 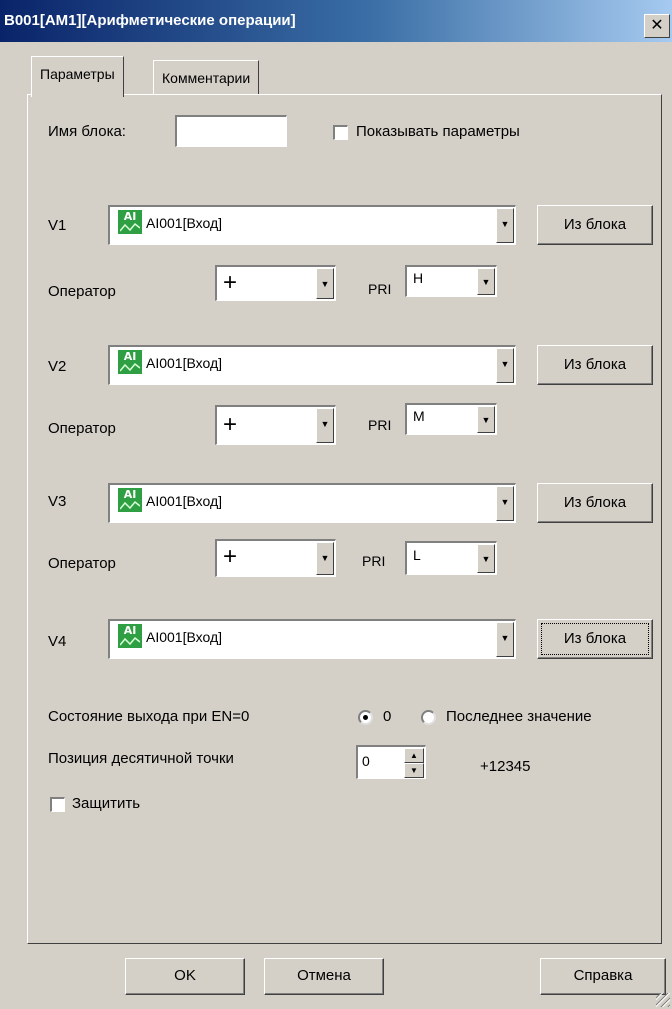 What do you see at coordinates (312, 365) in the screenshot?
I see `v2-source-select: AI AI001[Вход] ▼` at bounding box center [312, 365].